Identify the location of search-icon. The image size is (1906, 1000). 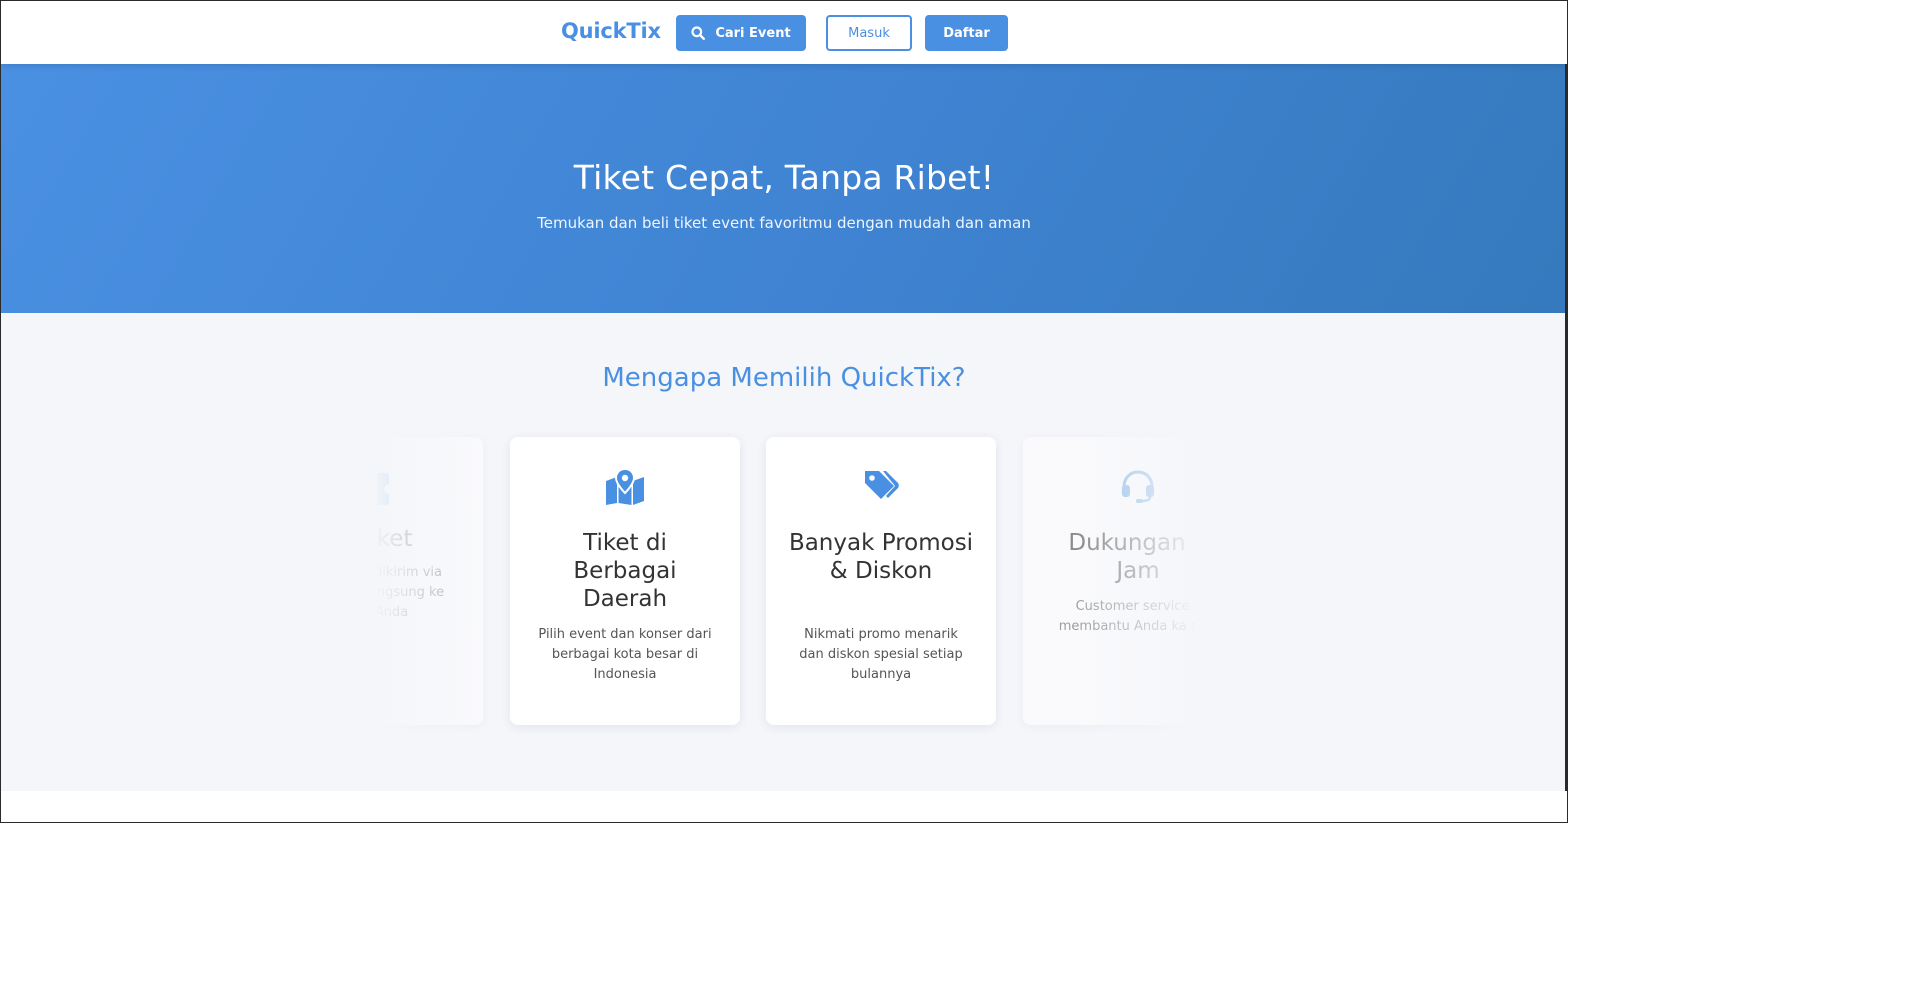
(698, 33).